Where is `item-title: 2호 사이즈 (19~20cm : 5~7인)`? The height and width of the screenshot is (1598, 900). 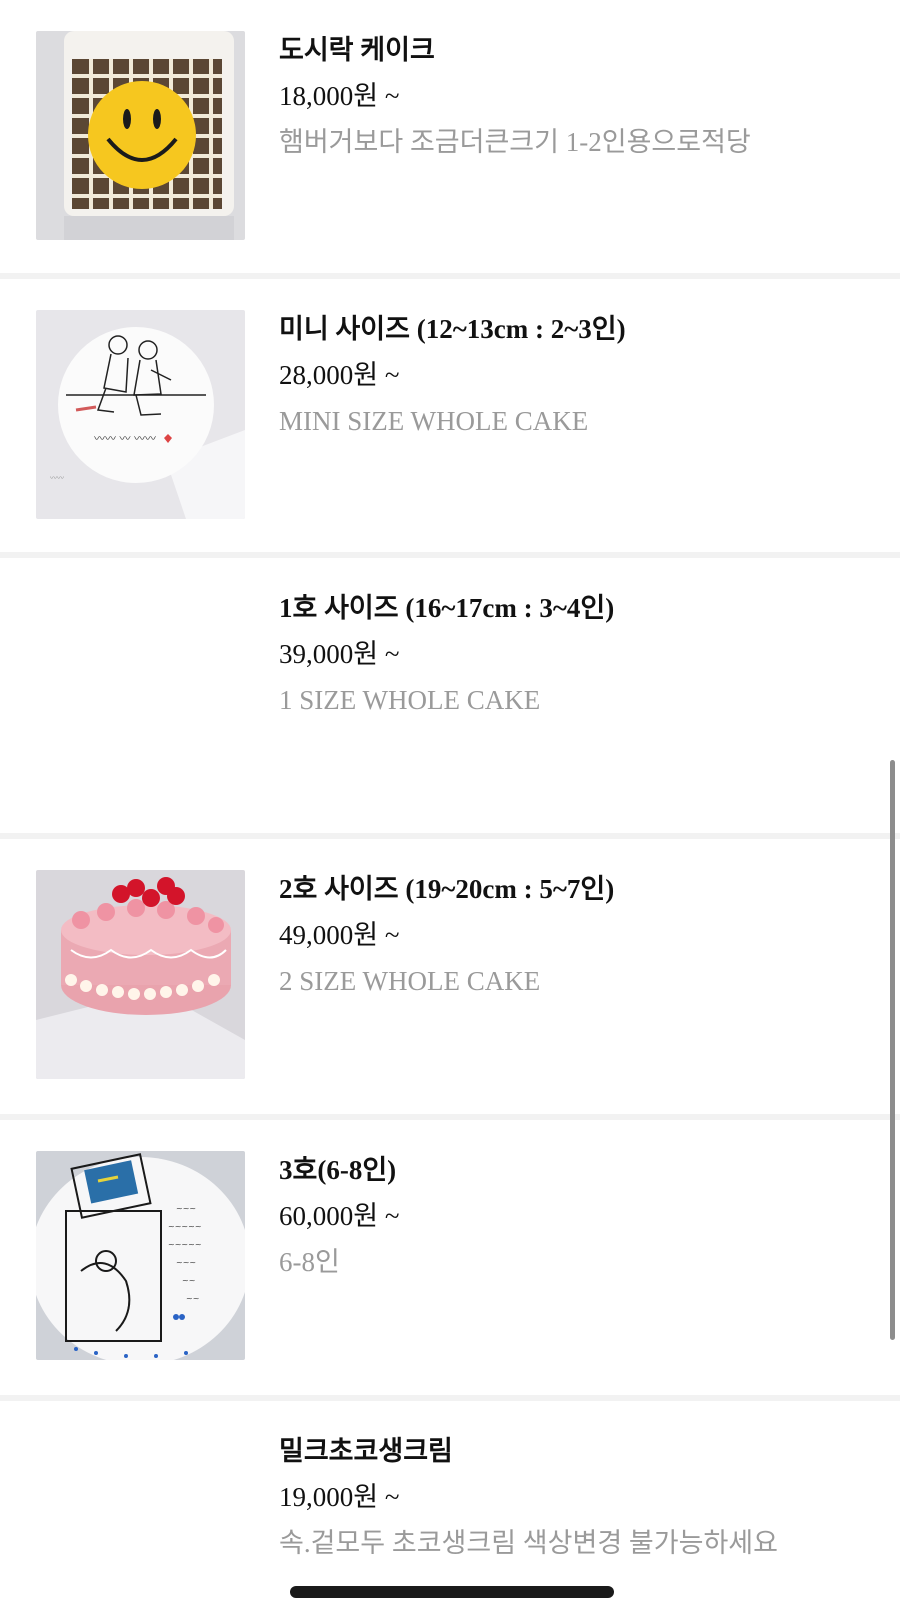
item-title: 2호 사이즈 (19~20cm : 5~7인) is located at coordinates (579, 889).